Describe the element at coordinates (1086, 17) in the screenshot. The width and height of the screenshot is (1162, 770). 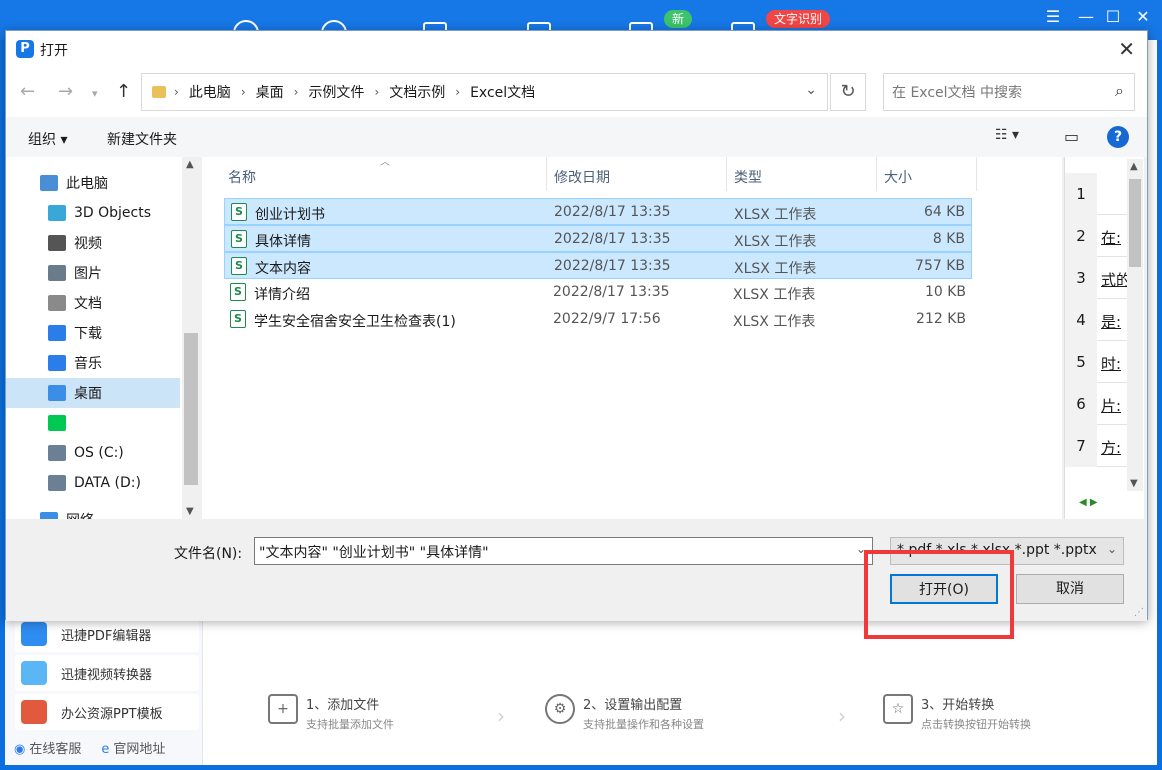
I see `minimize-icon: —` at that location.